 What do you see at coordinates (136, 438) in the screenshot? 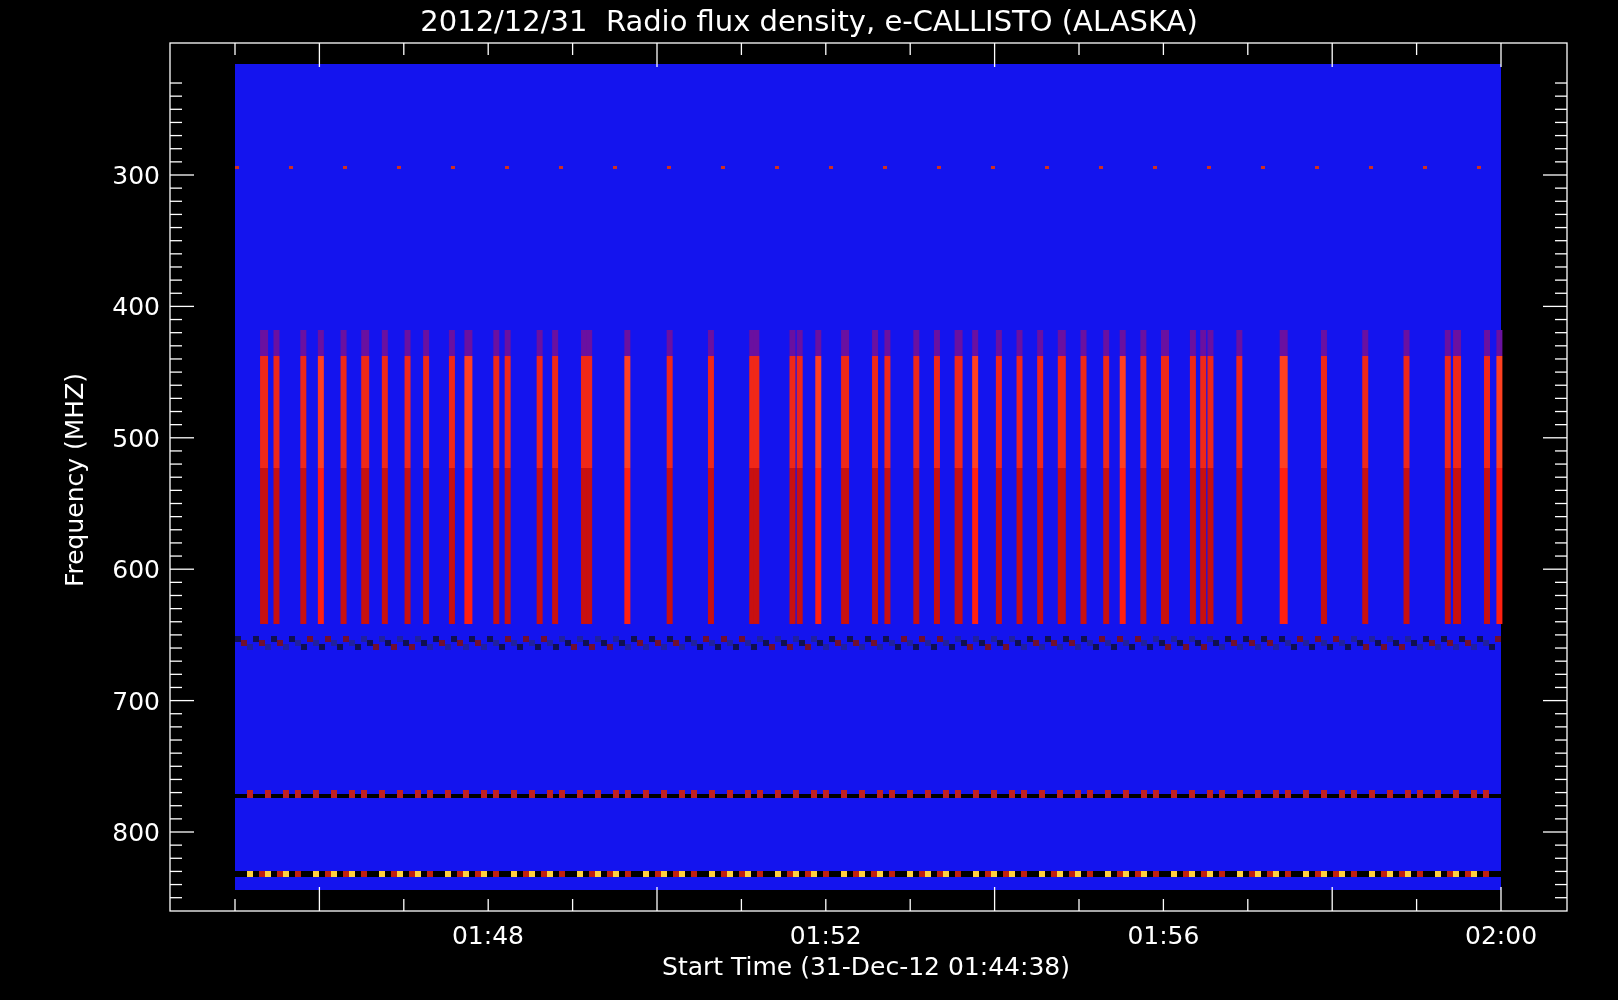
I see `y-tick-label: 500` at bounding box center [136, 438].